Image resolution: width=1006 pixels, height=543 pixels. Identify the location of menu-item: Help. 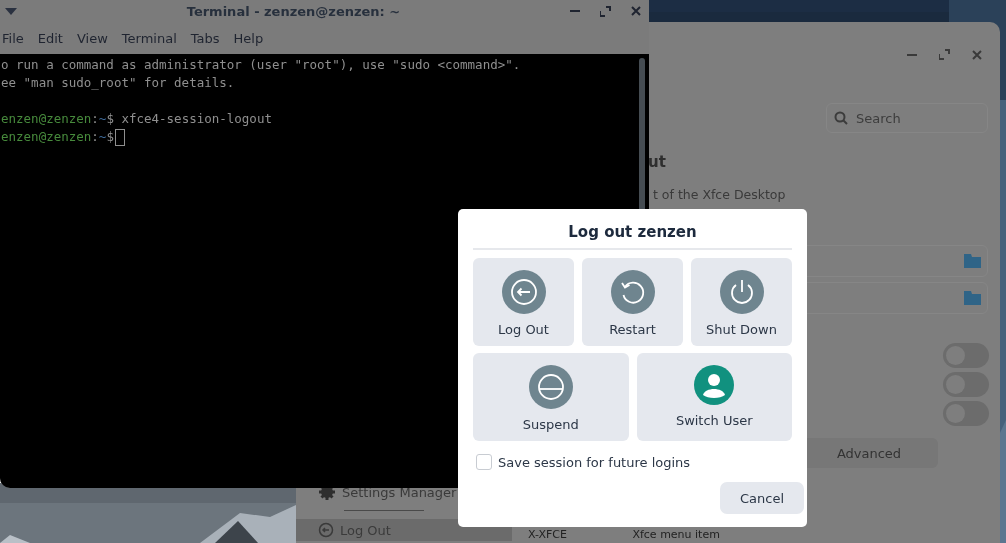
(248, 38).